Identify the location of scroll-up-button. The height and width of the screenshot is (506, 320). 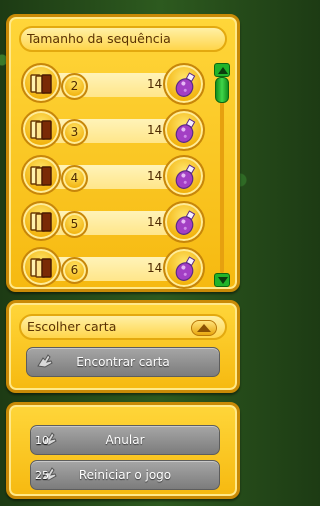
(222, 70).